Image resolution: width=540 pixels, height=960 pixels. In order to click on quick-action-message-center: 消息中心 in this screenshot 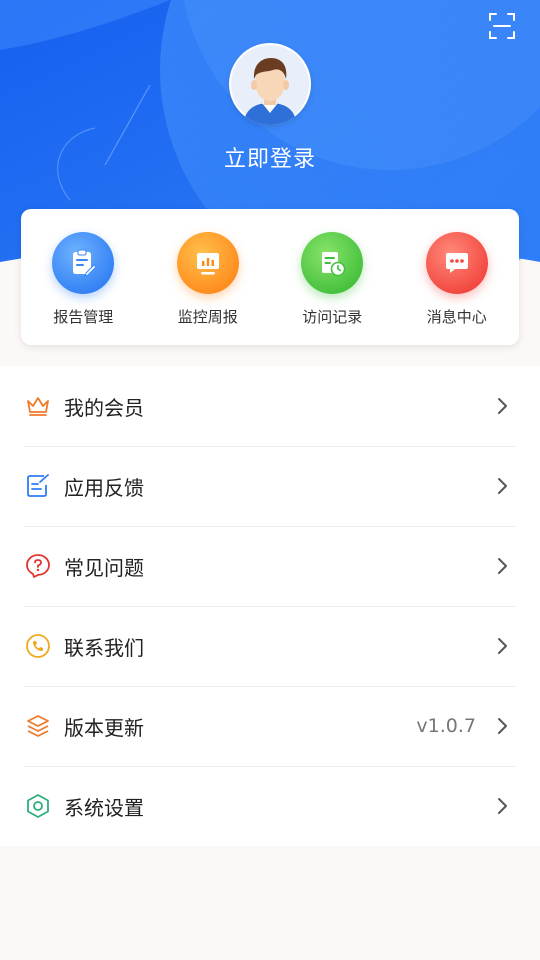, I will do `click(457, 277)`.